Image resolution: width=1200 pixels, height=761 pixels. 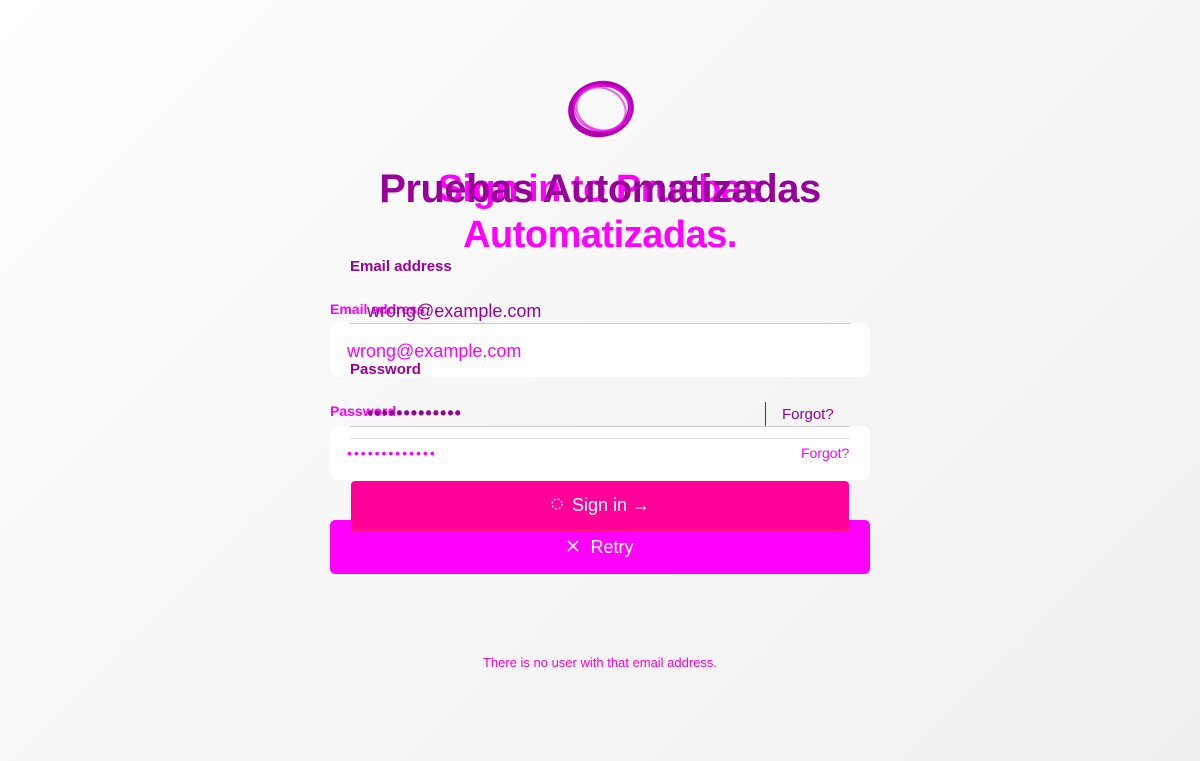 What do you see at coordinates (600, 438) in the screenshot?
I see `password-input-underline-lower` at bounding box center [600, 438].